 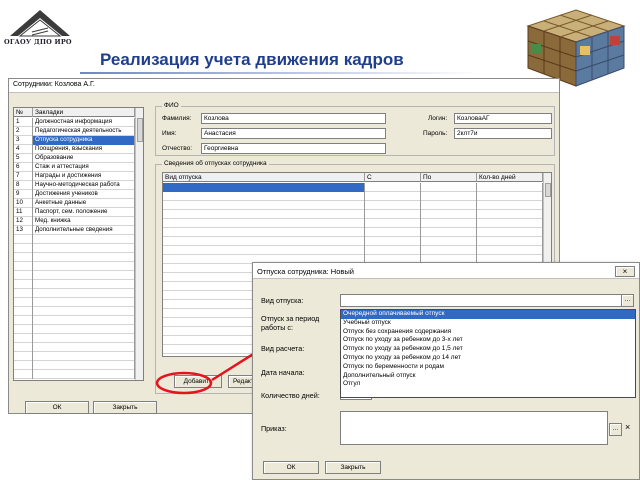 I want to click on order-field, so click(x=474, y=428).